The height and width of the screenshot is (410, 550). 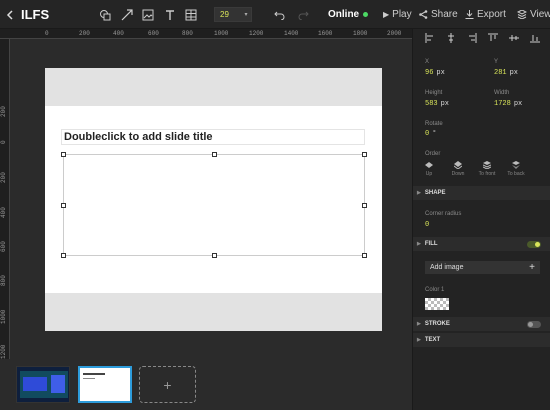 What do you see at coordinates (213, 87) in the screenshot?
I see `slide-header-band` at bounding box center [213, 87].